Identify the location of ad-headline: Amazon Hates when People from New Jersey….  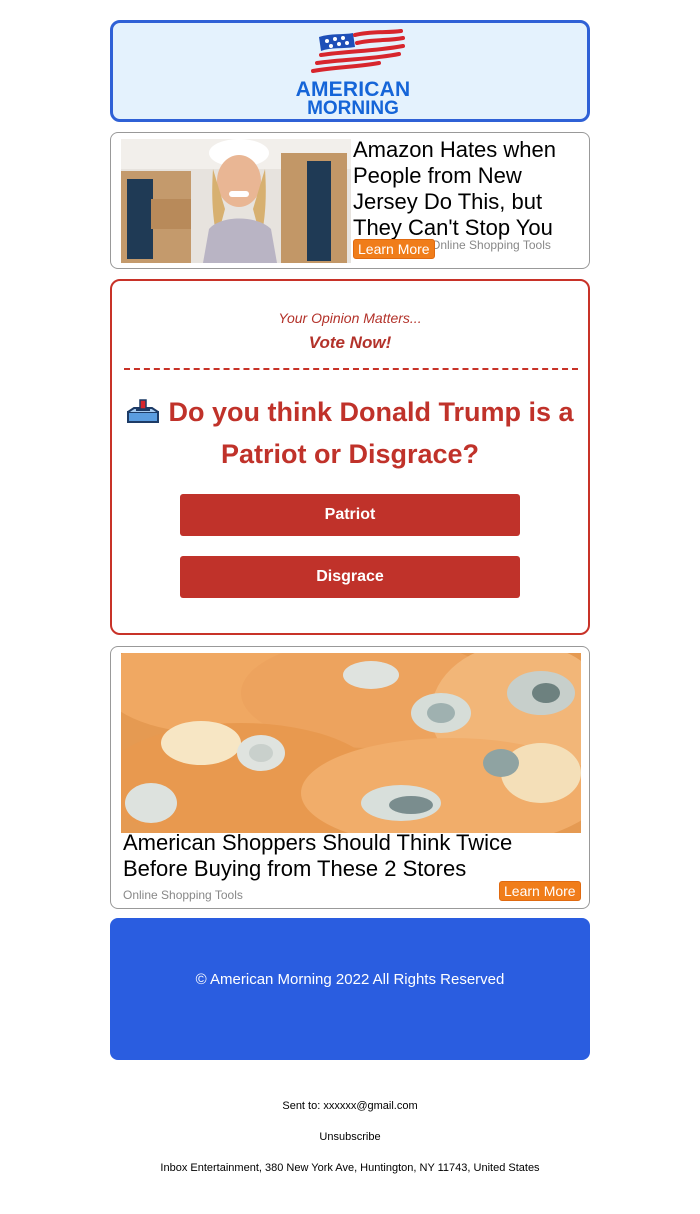
(468, 189).